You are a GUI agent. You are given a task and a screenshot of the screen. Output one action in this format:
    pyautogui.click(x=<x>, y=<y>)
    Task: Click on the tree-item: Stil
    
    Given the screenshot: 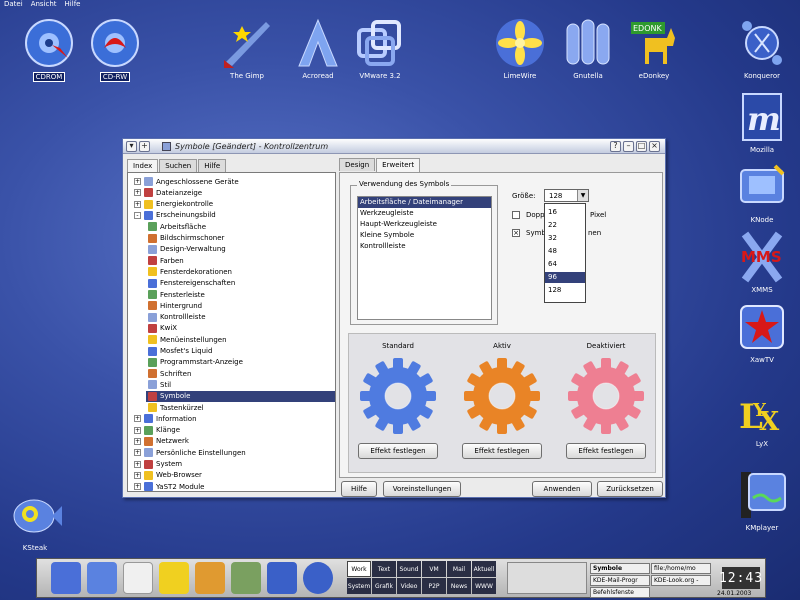 What is the action you would take?
    pyautogui.click(x=149, y=384)
    